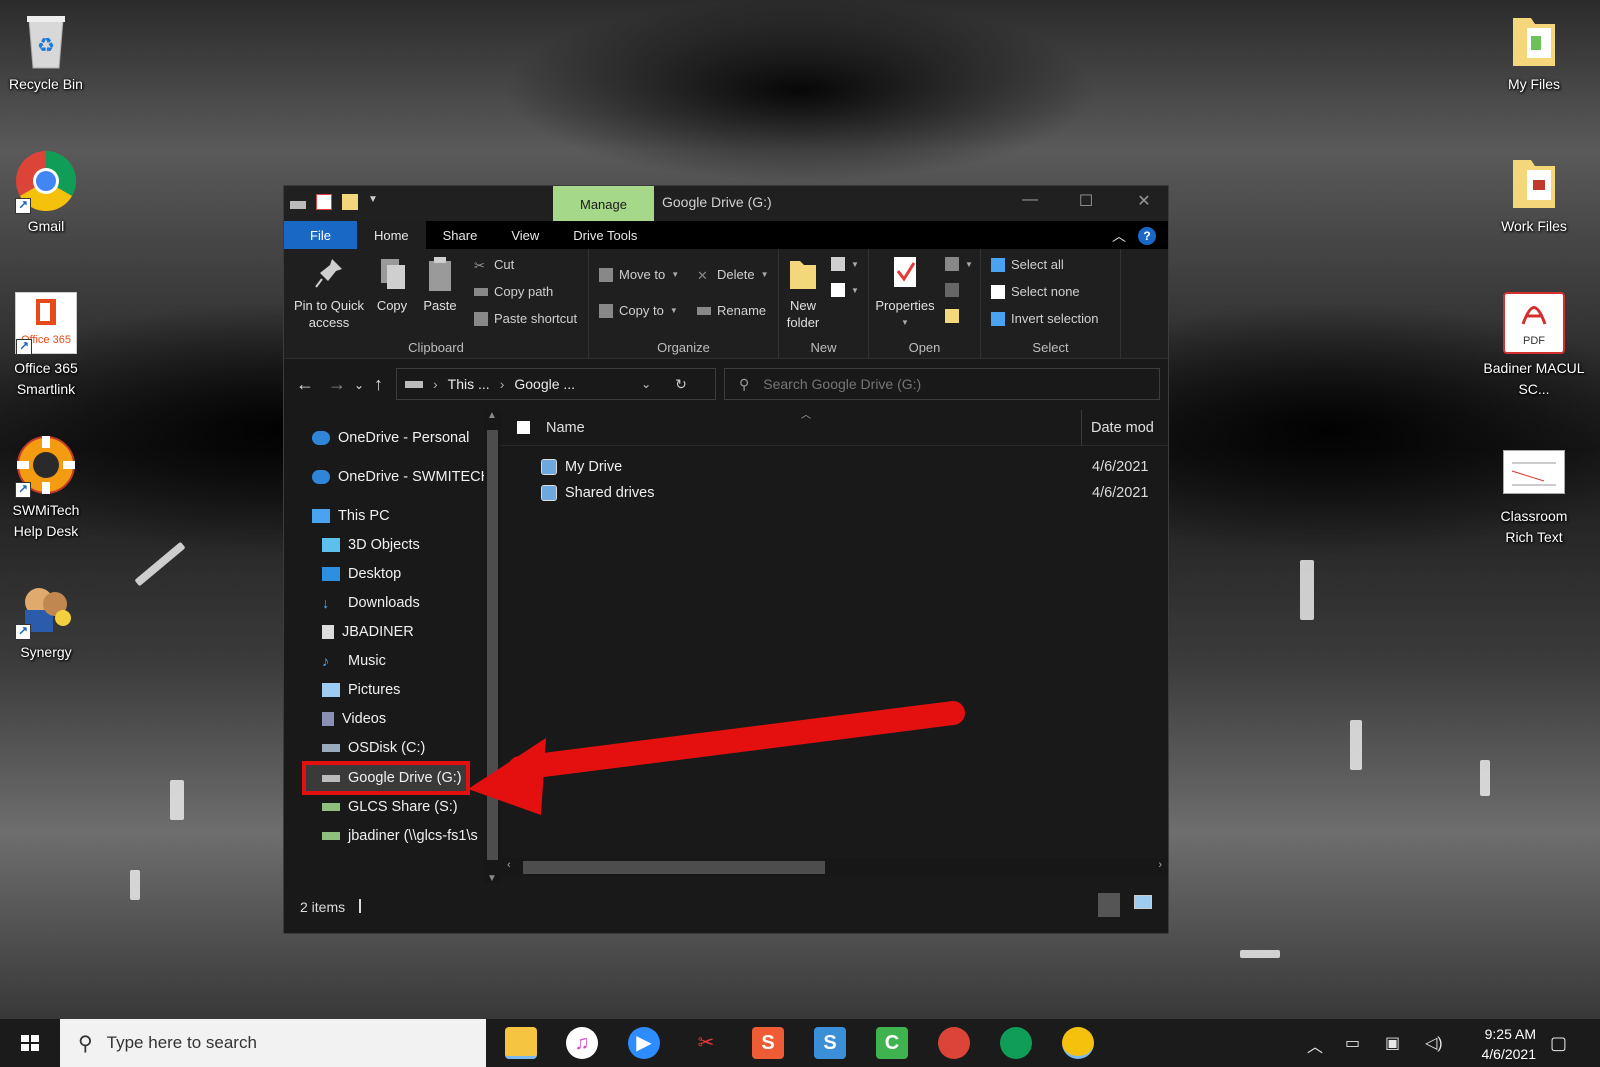 The image size is (1600, 1067). Describe the element at coordinates (406, 477) in the screenshot. I see `nav-item-onedrive-swmitech: OneDrive - SWMITECH` at that location.